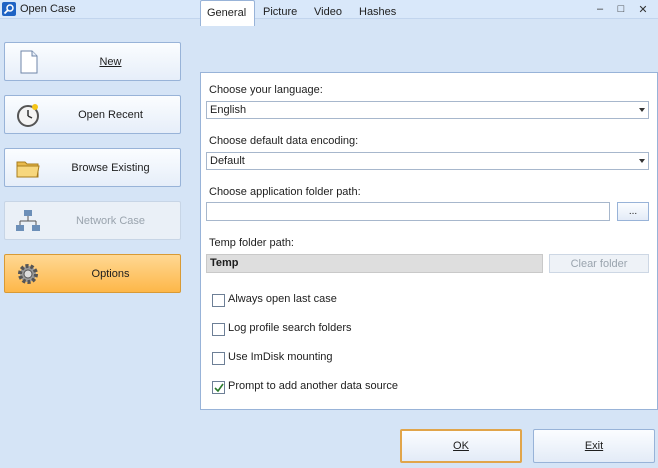 This screenshot has height=468, width=658. Describe the element at coordinates (374, 263) in the screenshot. I see `temp-folder-field: Temp` at that location.